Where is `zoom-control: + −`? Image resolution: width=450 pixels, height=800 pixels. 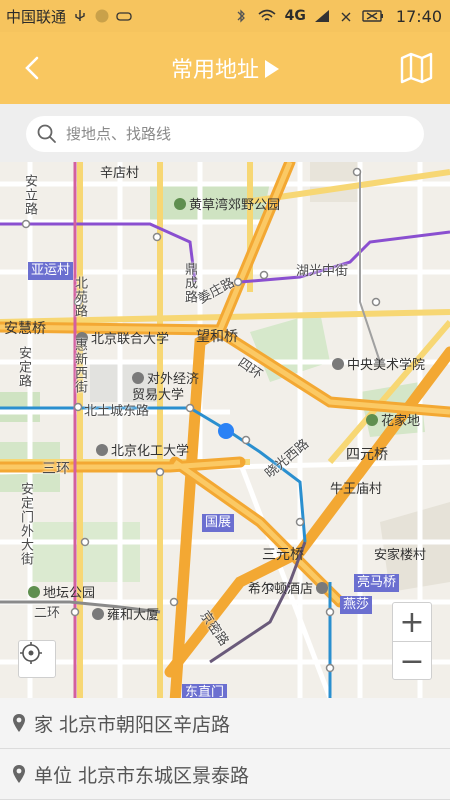 zoom-control: + − is located at coordinates (412, 641).